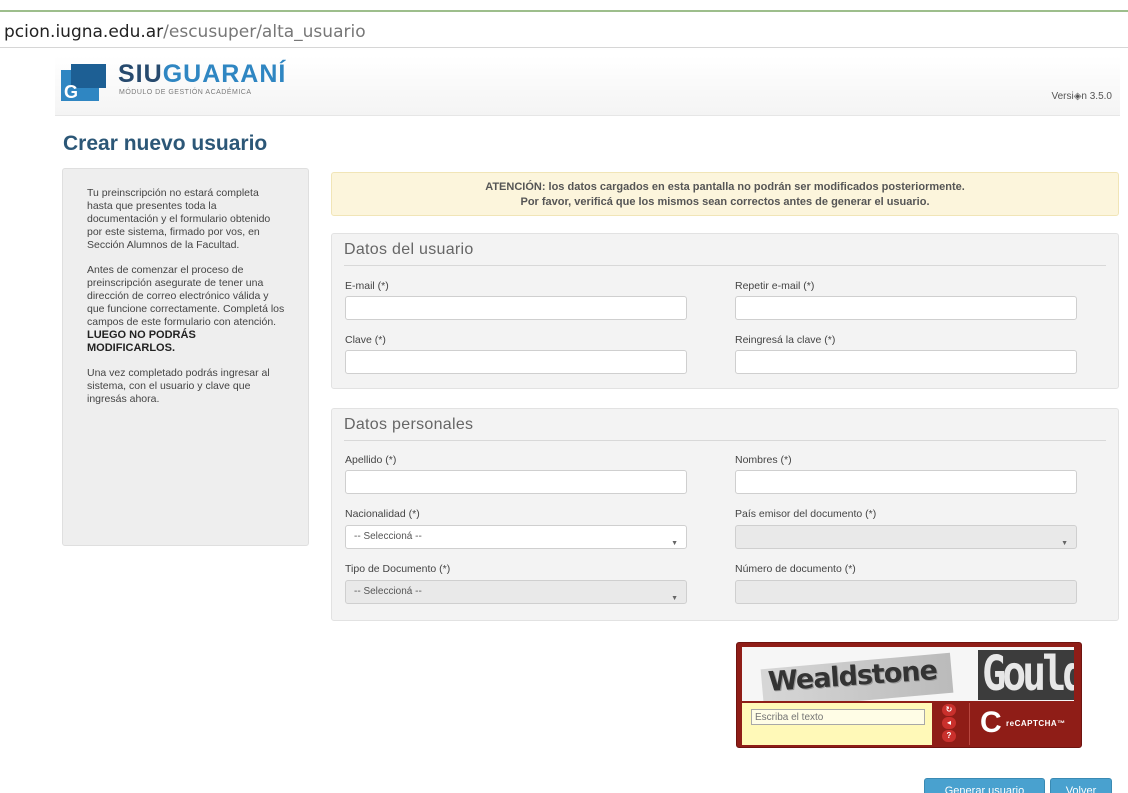 The image size is (1128, 793). What do you see at coordinates (949, 736) in the screenshot?
I see `help-icon: ?` at bounding box center [949, 736].